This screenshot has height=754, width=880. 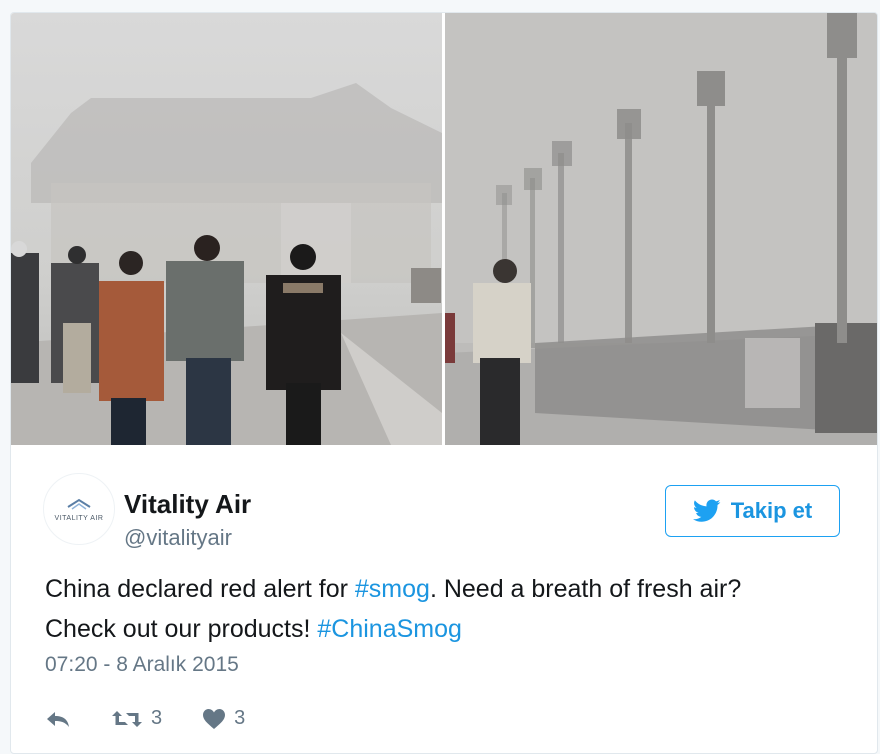 I want to click on follow-button-label: Takip et, so click(x=771, y=510).